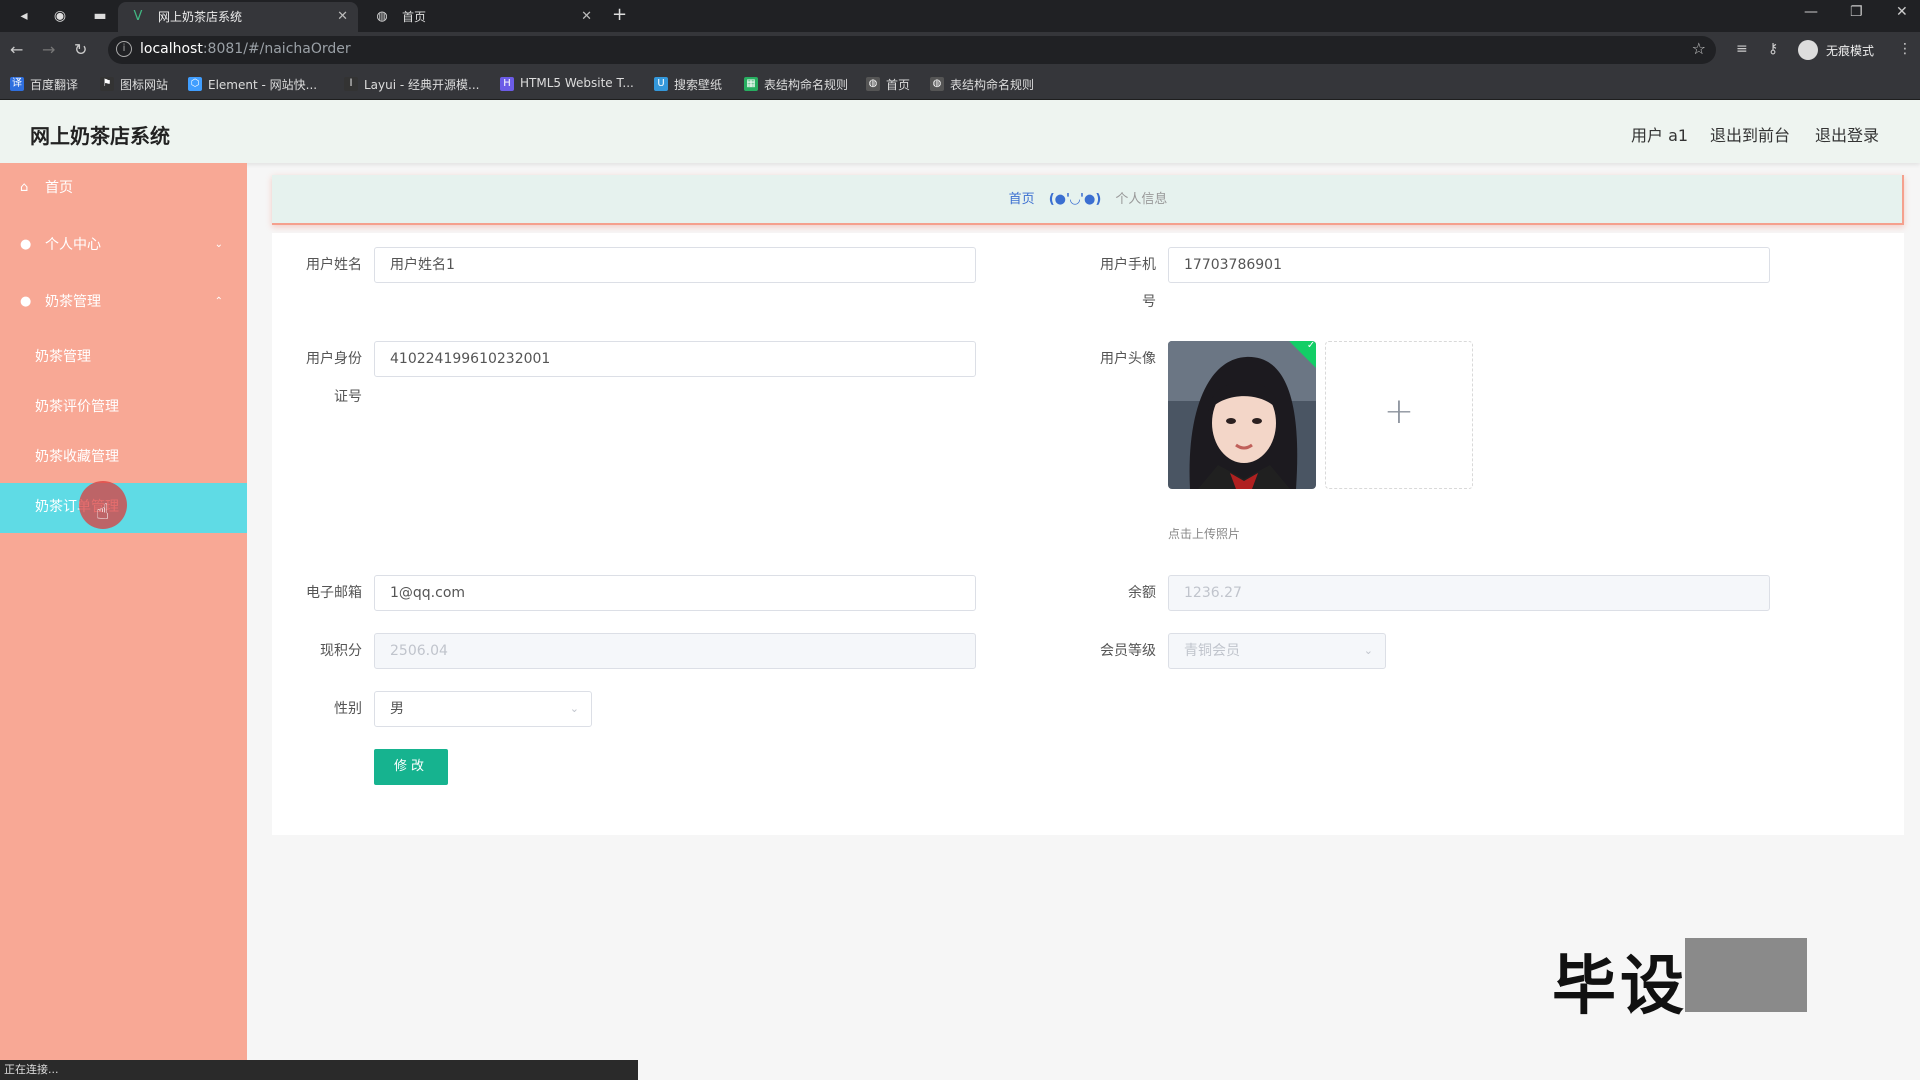 This screenshot has width=1920, height=1080. Describe the element at coordinates (195, 84) in the screenshot. I see `element-icon: ⬡` at that location.